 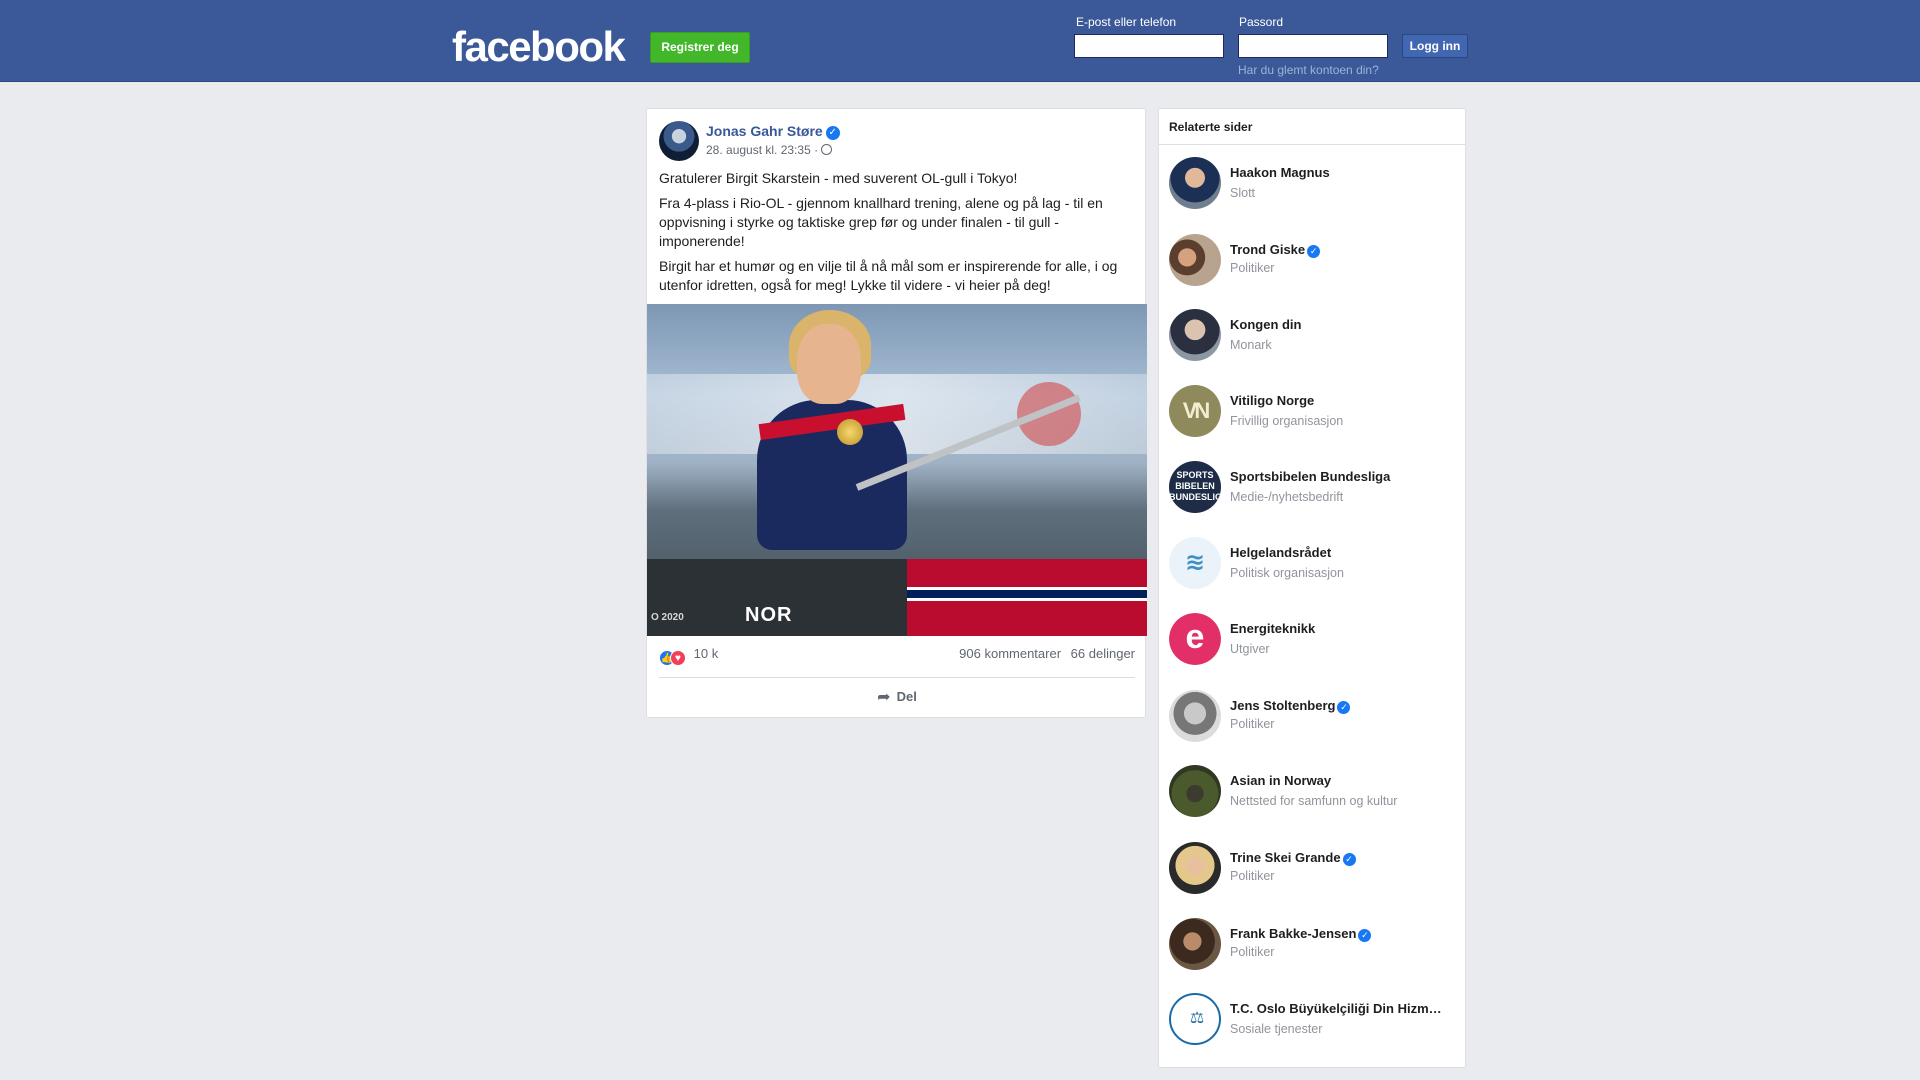 What do you see at coordinates (1313, 870) in the screenshot?
I see `related-page-item: Trine Skei Grande ✓ Politiker` at bounding box center [1313, 870].